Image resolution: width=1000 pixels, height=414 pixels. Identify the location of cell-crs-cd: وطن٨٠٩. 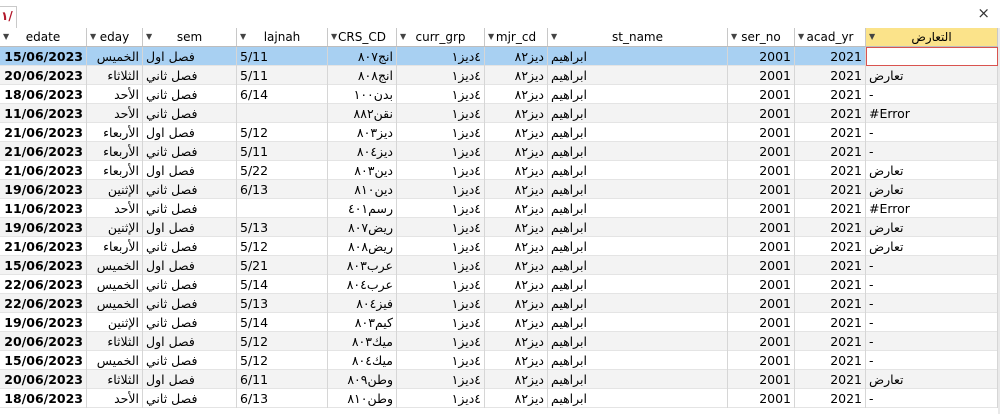
(362, 379).